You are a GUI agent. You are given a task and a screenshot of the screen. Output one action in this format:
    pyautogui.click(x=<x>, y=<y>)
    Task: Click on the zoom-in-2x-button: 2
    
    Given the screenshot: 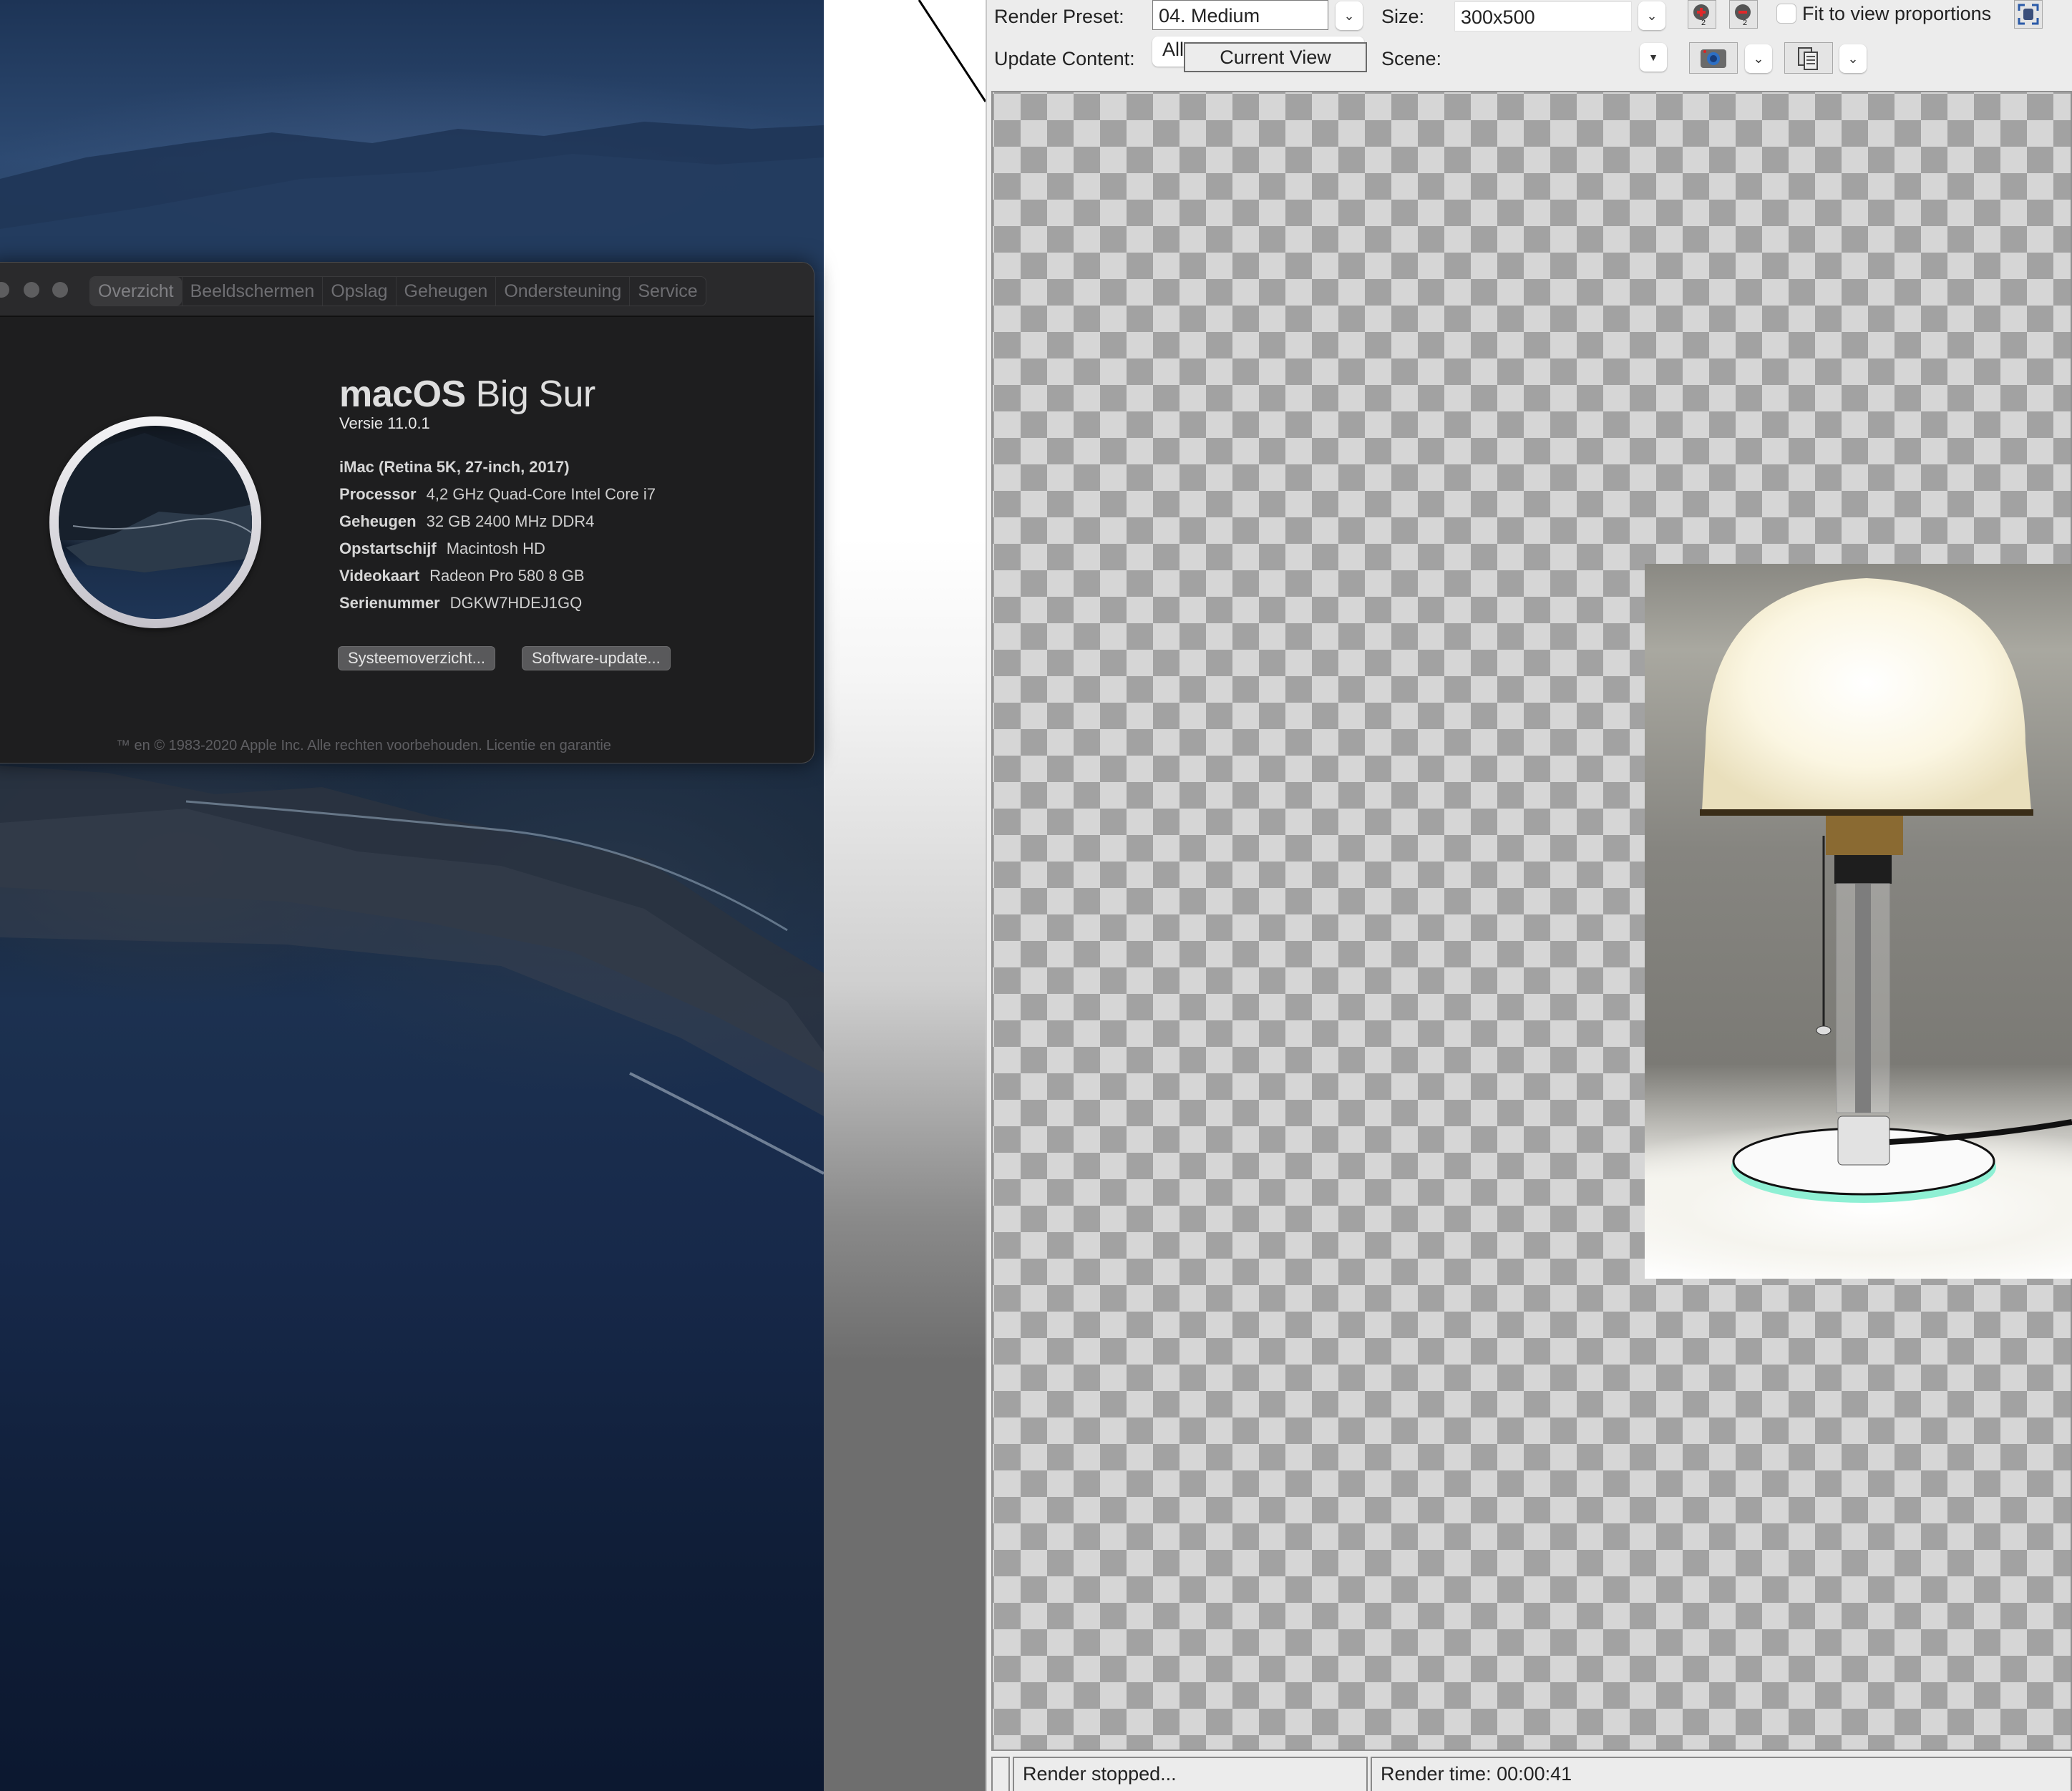 What is the action you would take?
    pyautogui.click(x=1702, y=15)
    